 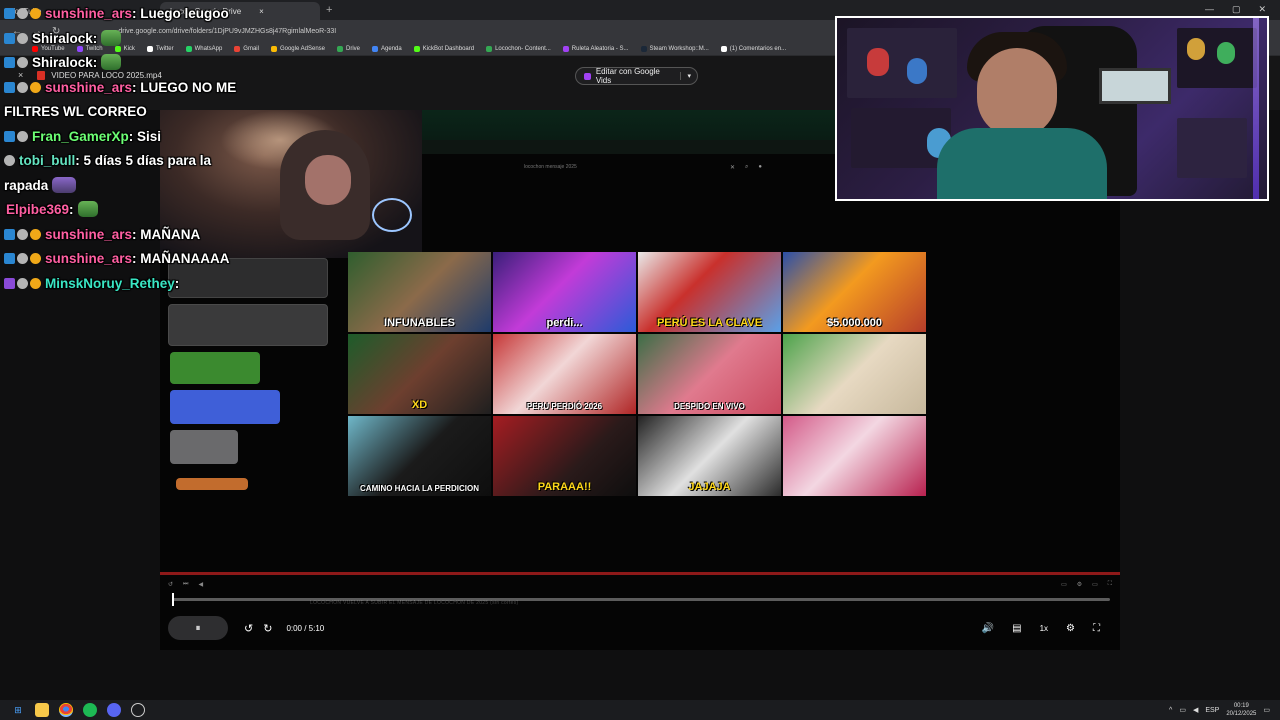 What do you see at coordinates (709, 406) in the screenshot?
I see `thumbnail-title: DESPIDO EN VIVO` at bounding box center [709, 406].